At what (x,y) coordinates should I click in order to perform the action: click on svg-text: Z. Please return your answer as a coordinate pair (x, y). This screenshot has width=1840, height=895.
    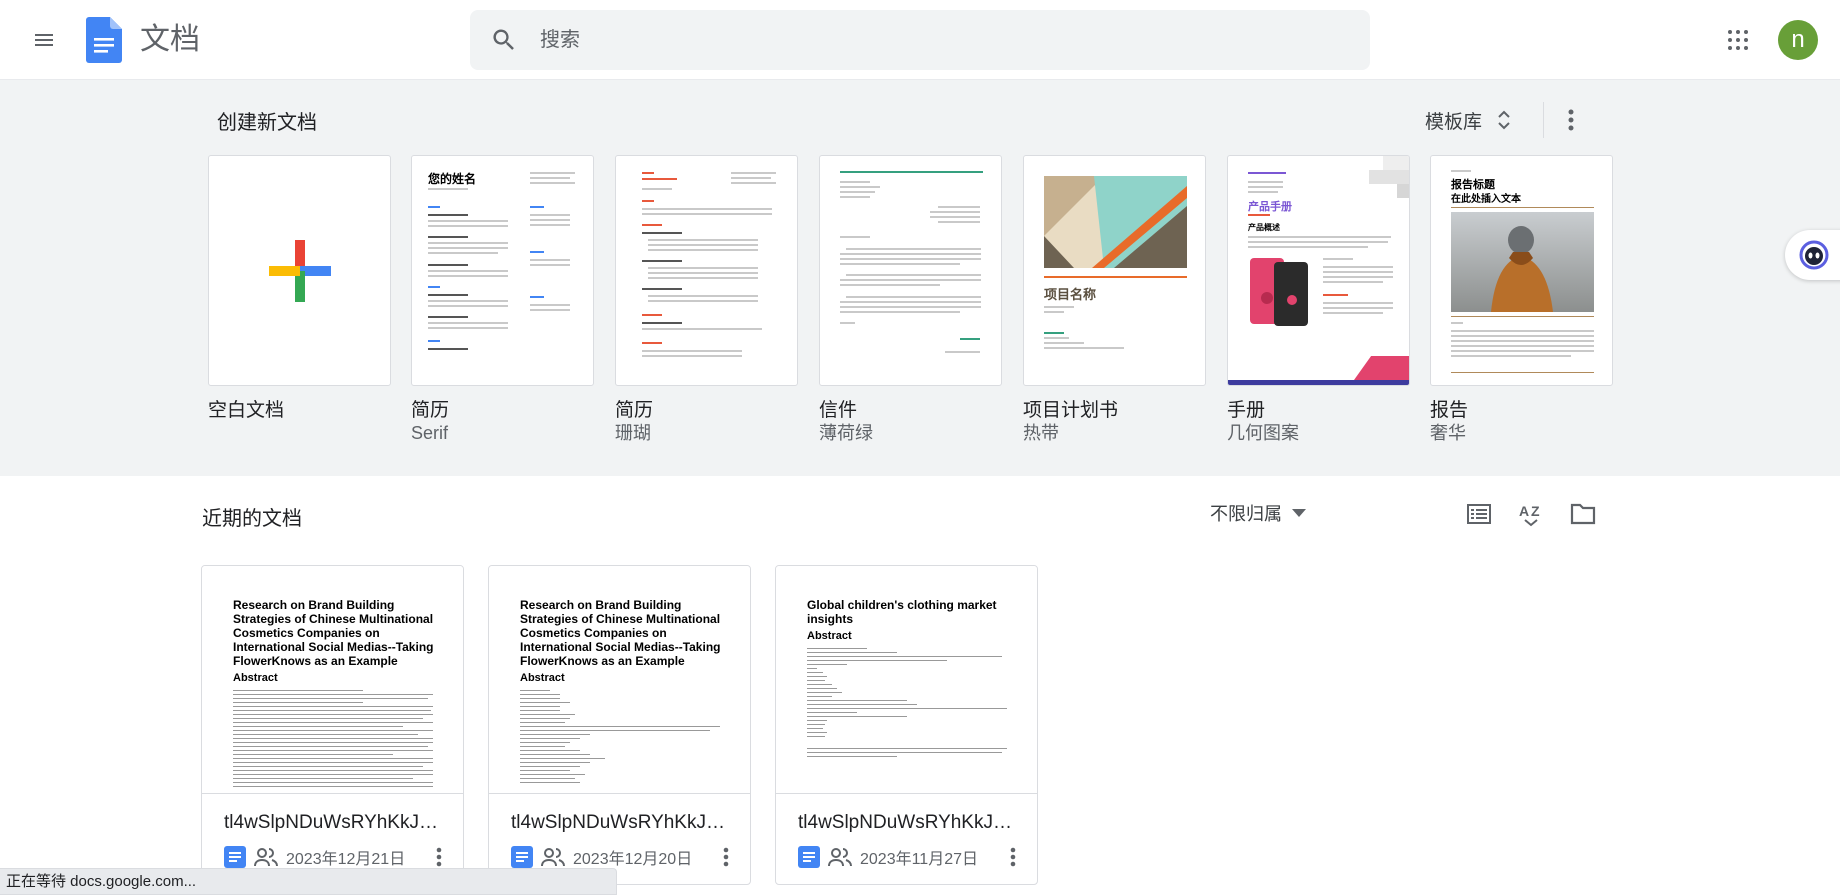
    Looking at the image, I should click on (1535, 511).